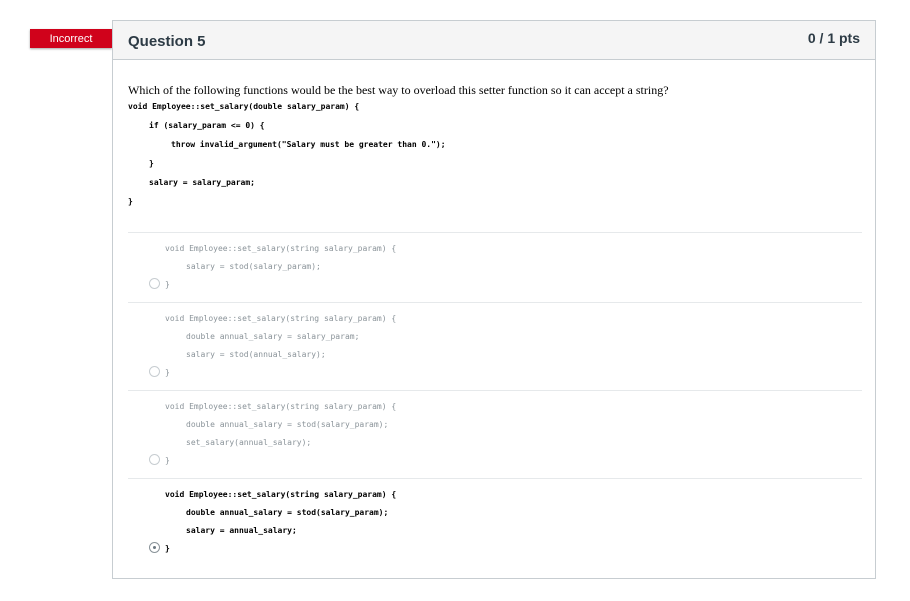  I want to click on incorrect-flag-label: Incorrect, so click(71, 38).